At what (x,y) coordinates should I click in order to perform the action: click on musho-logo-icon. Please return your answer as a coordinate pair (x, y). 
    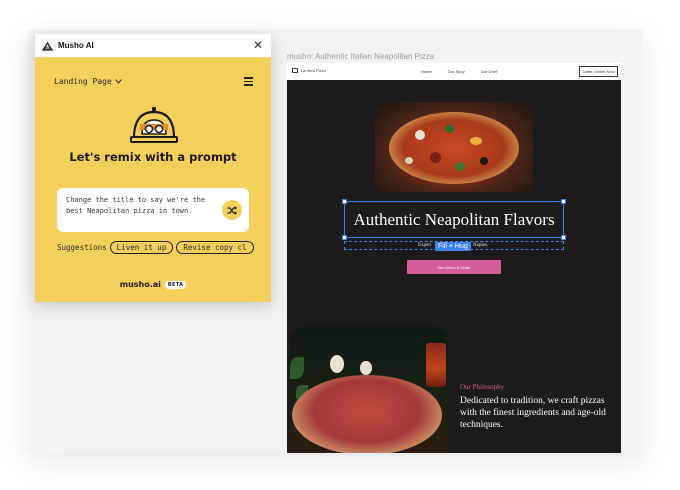
    Looking at the image, I should click on (47, 45).